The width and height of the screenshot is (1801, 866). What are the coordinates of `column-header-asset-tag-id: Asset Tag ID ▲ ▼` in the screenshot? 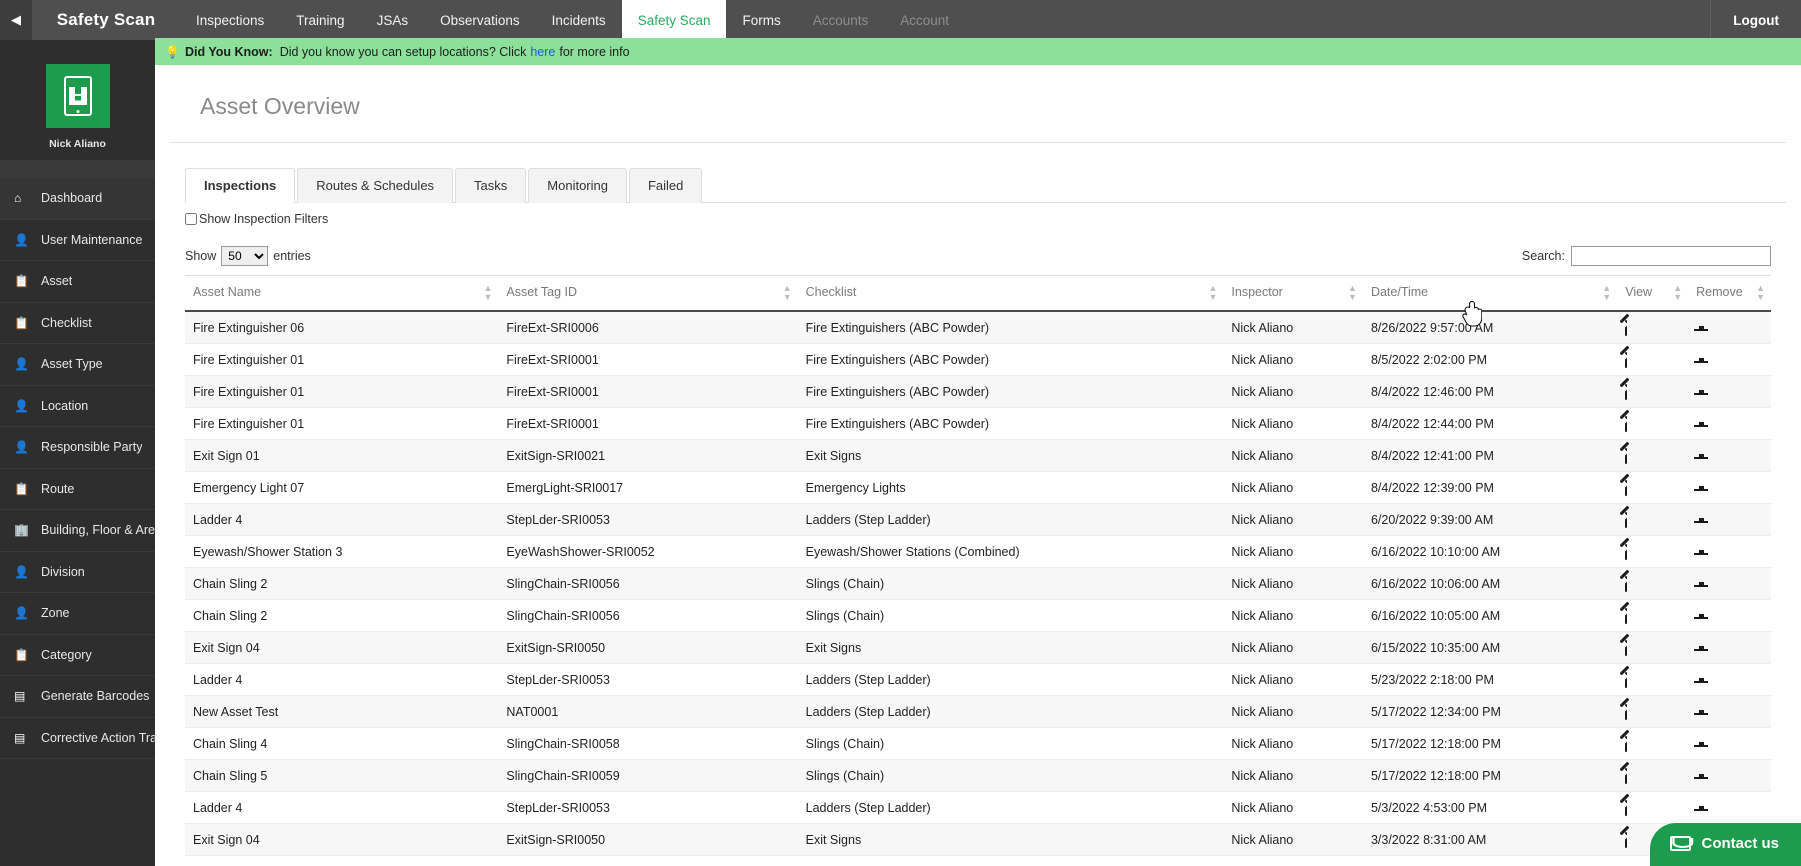 It's located at (648, 293).